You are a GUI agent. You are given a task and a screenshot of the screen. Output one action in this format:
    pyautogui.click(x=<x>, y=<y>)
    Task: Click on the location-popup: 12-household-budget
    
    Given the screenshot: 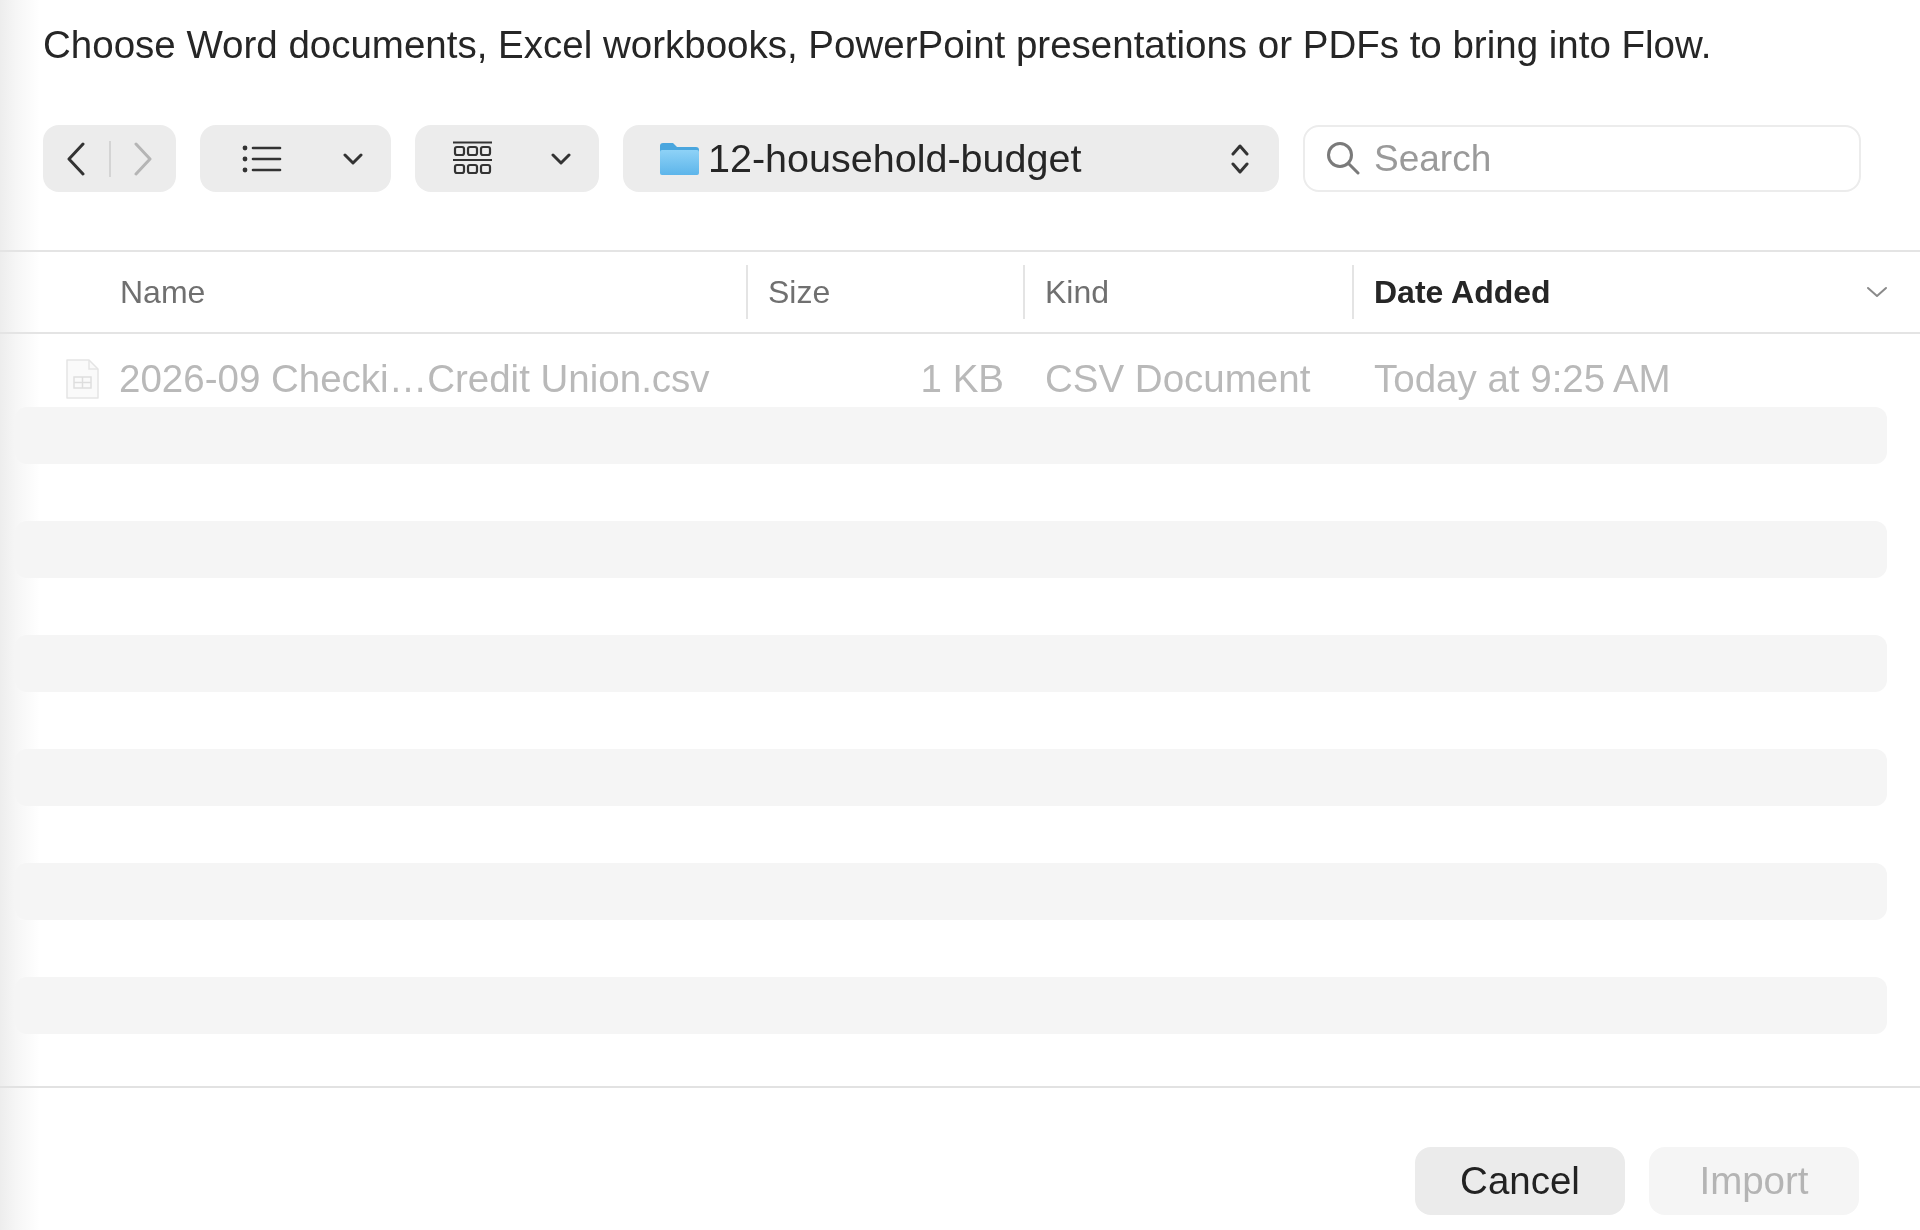 What is the action you would take?
    pyautogui.click(x=951, y=158)
    